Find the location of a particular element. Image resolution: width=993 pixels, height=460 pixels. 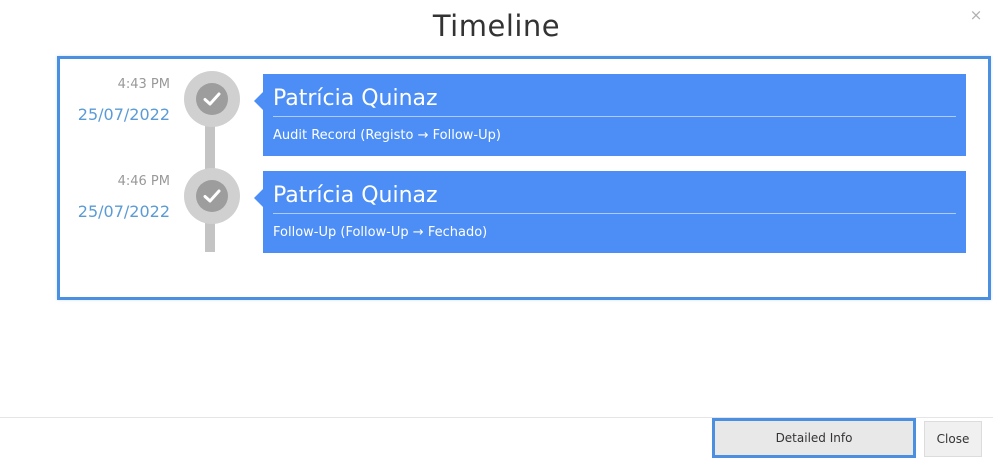

entry-time: 4:46 PM is located at coordinates (143, 181).